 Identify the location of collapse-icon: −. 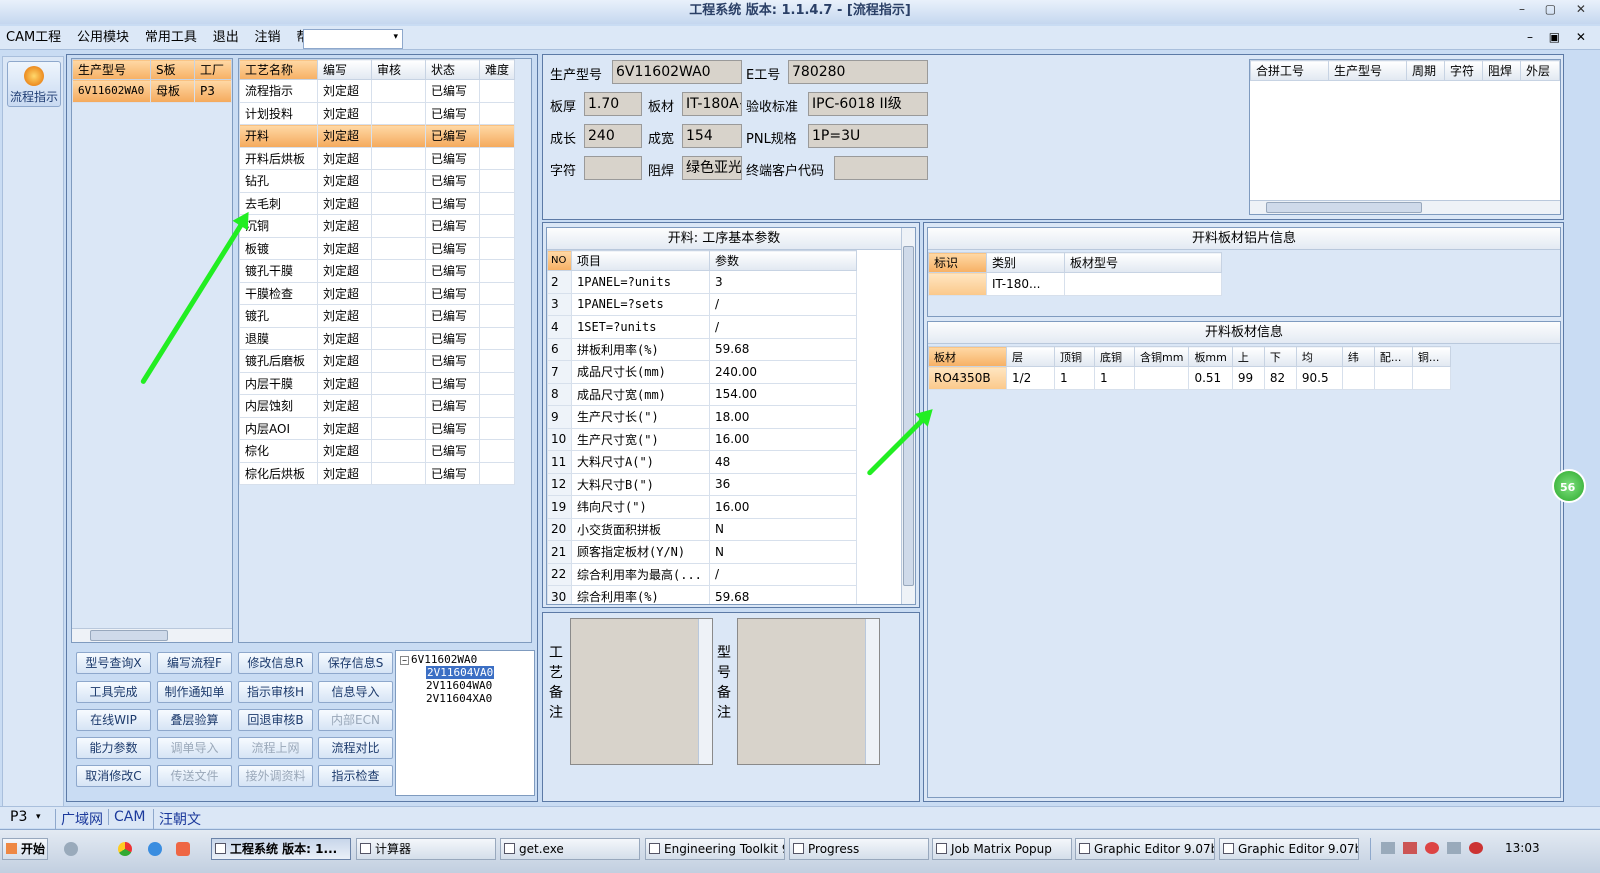
(404, 660).